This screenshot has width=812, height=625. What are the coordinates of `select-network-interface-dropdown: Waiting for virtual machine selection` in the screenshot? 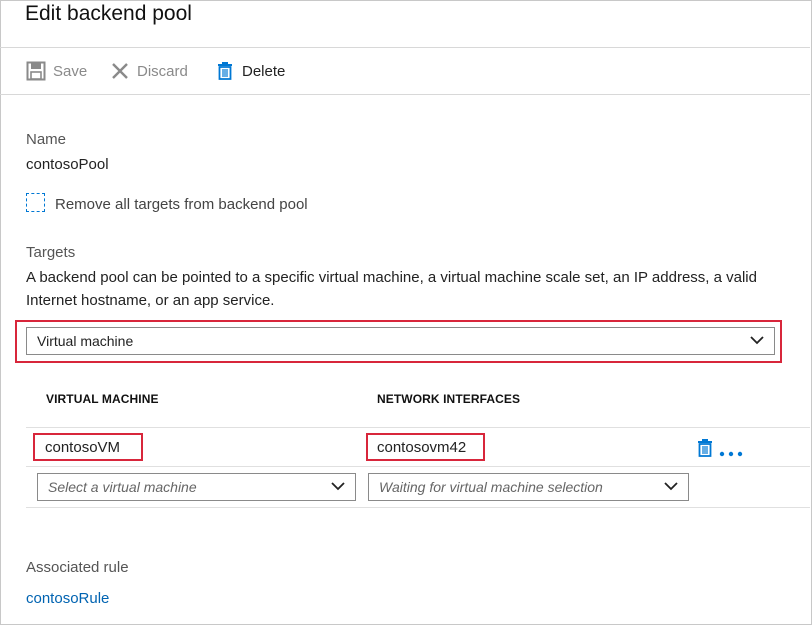 It's located at (528, 487).